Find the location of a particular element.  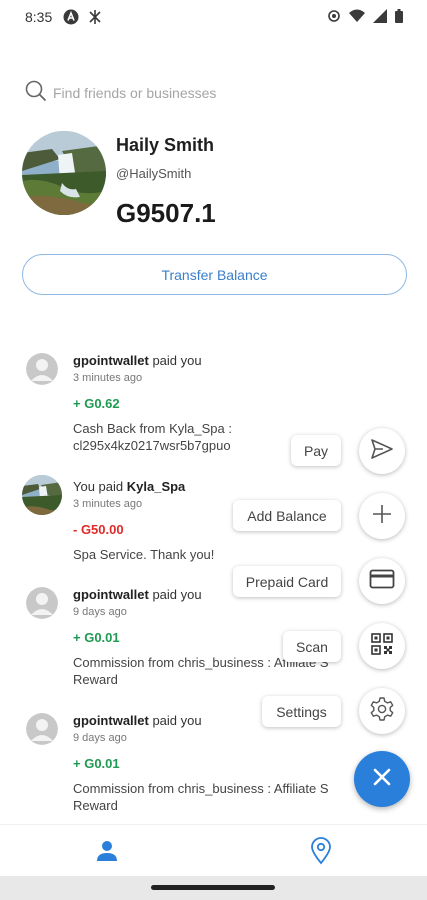

status-time: 8:35 is located at coordinates (39, 17).